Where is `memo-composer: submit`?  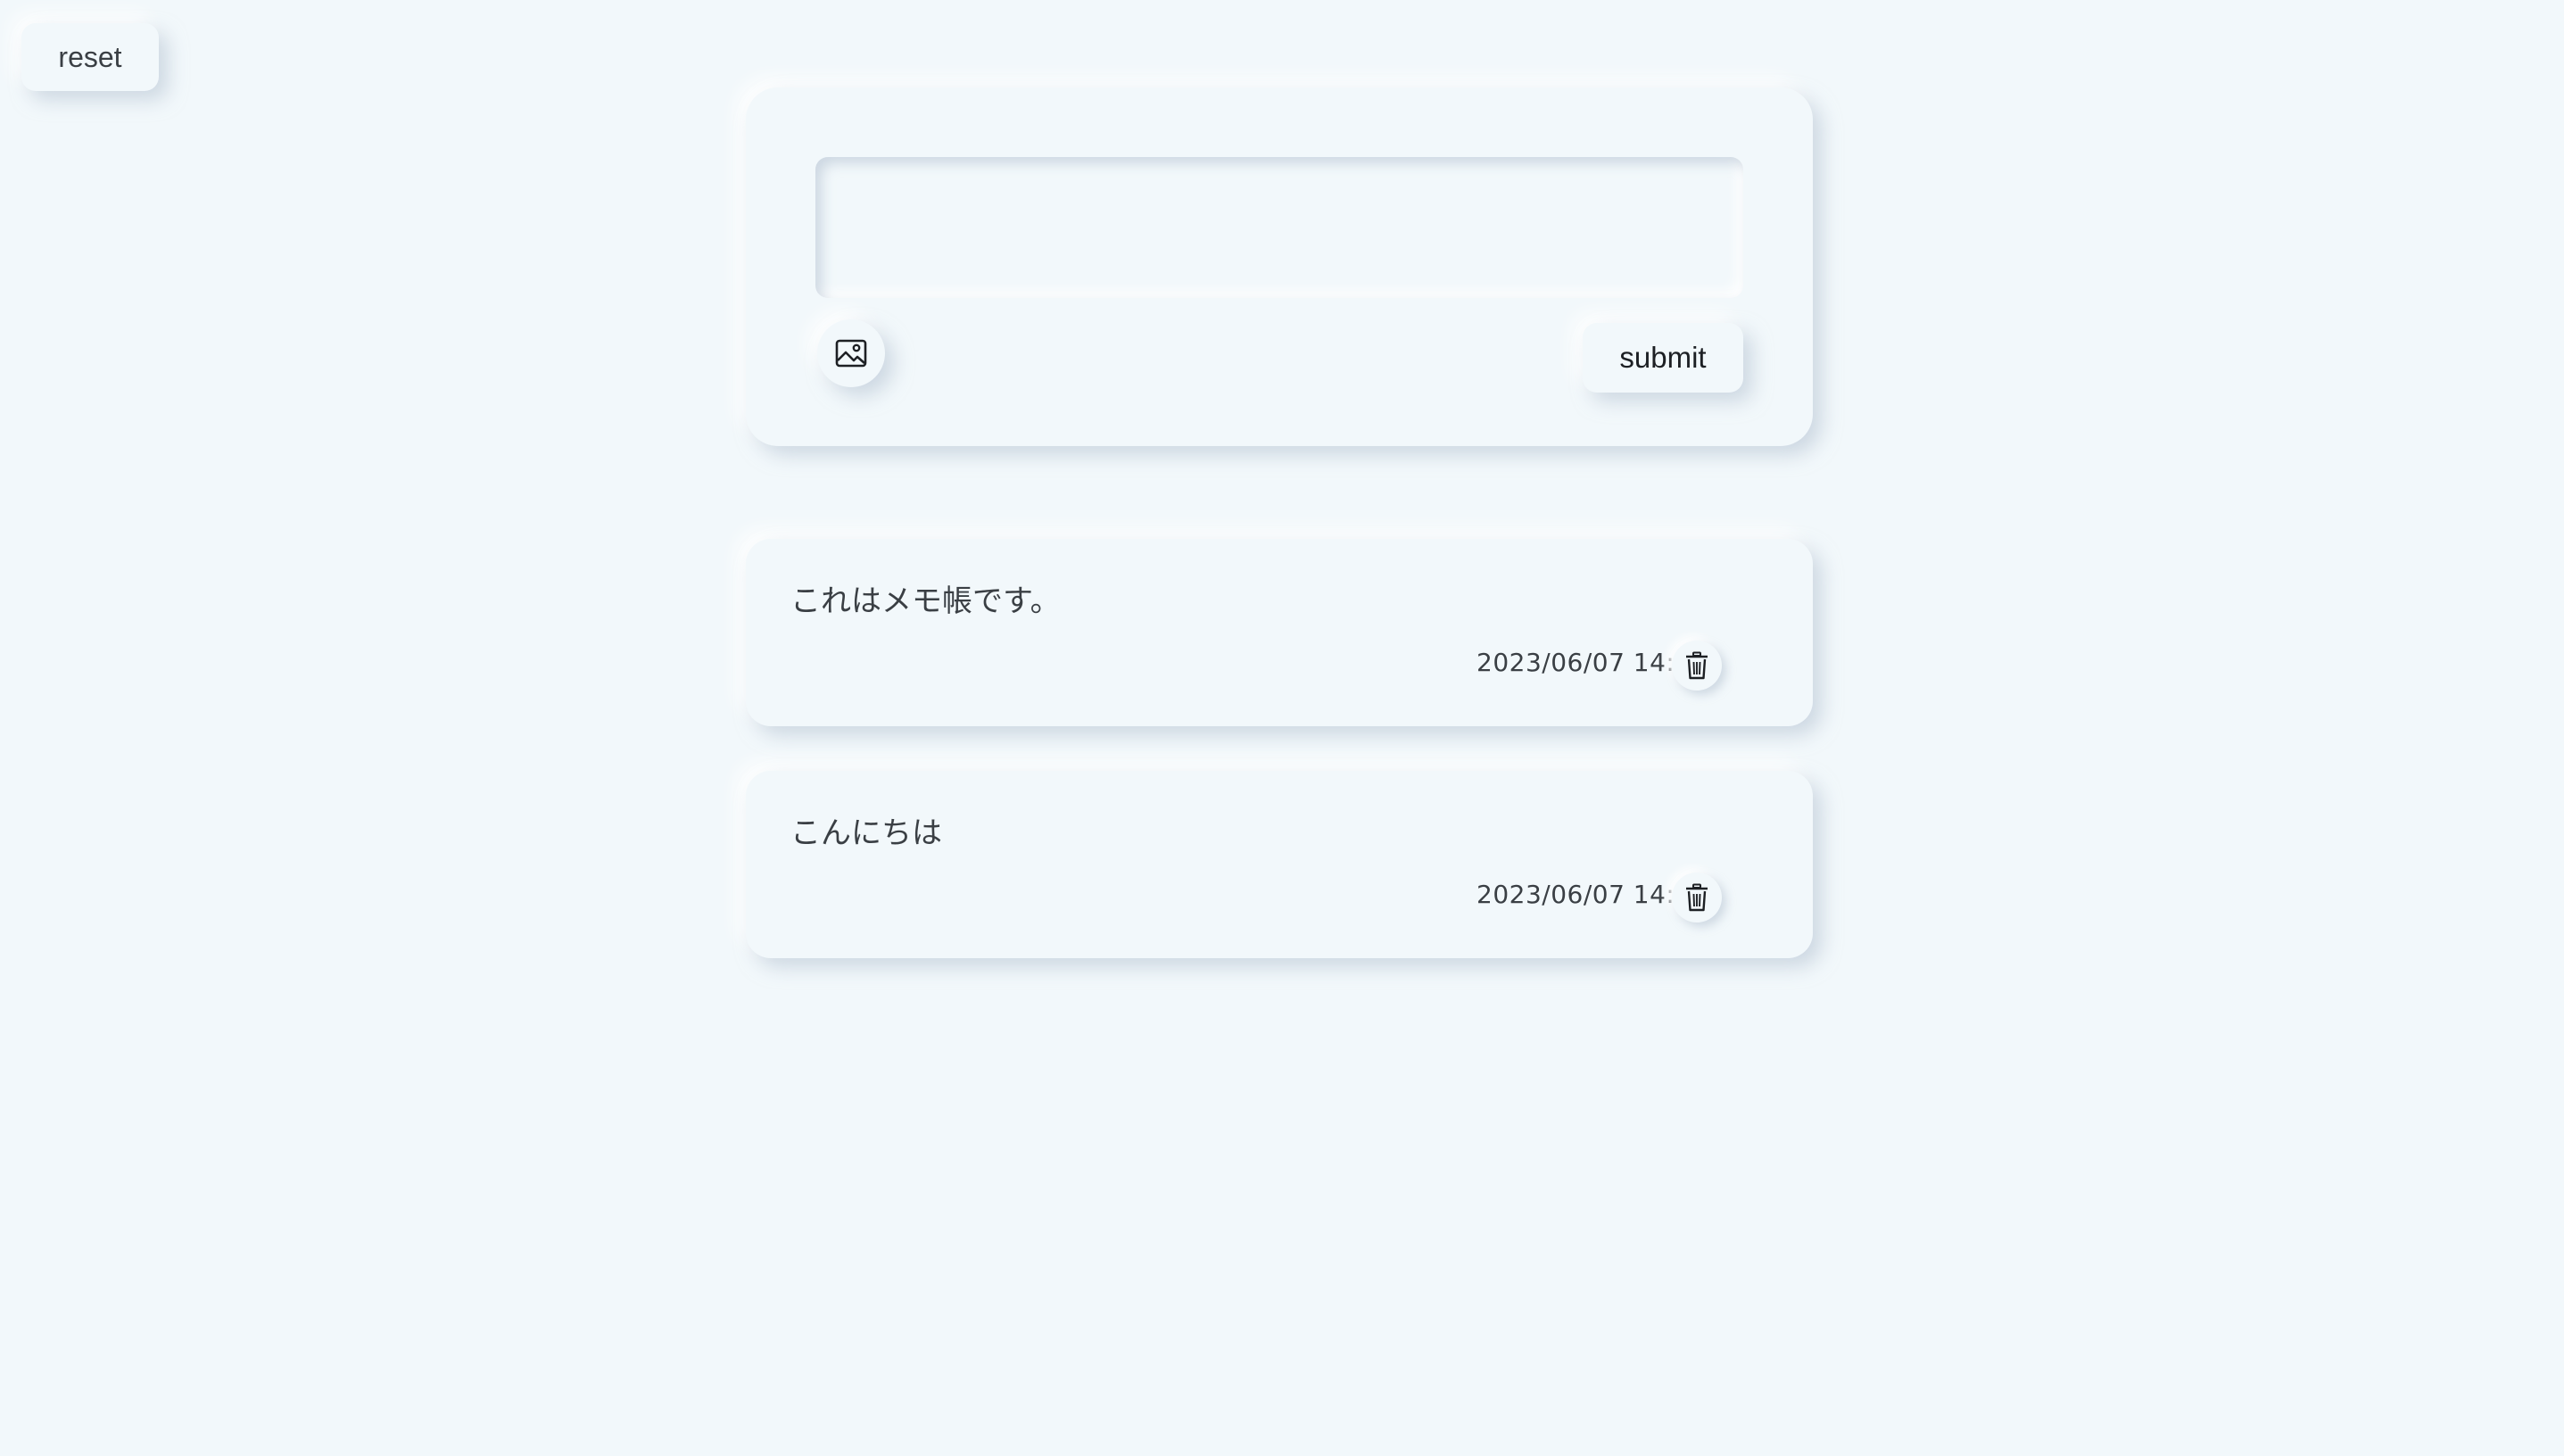 memo-composer: submit is located at coordinates (1279, 266).